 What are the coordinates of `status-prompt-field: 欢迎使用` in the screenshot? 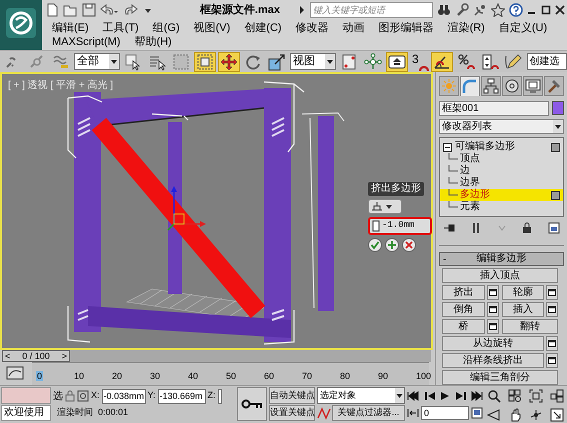 It's located at (26, 413).